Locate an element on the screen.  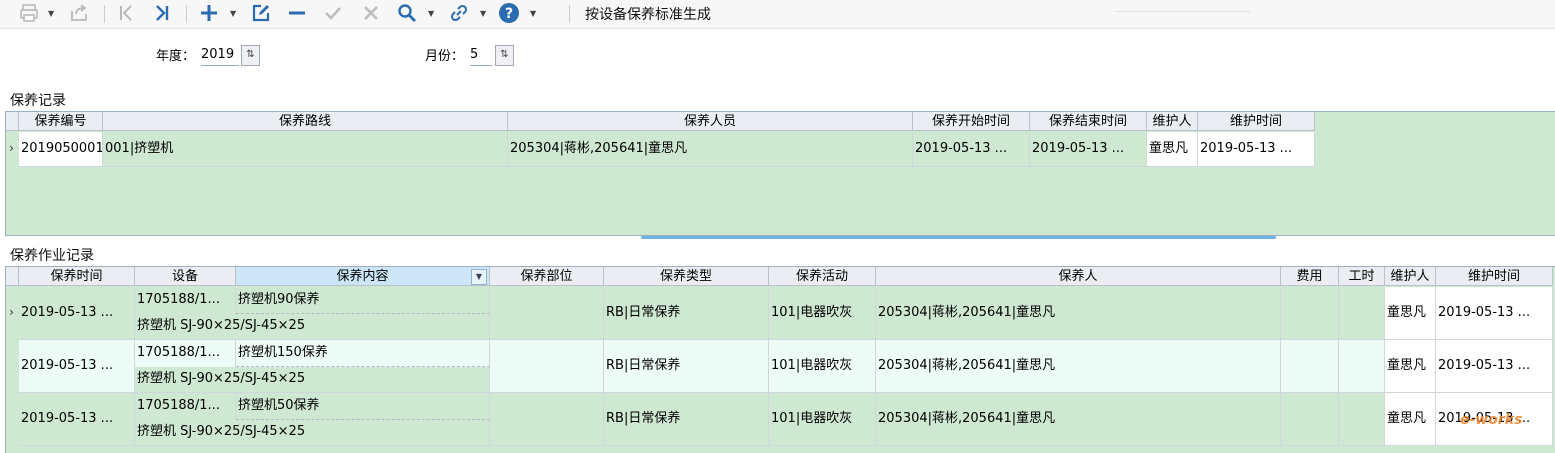
check-icon is located at coordinates (333, 13).